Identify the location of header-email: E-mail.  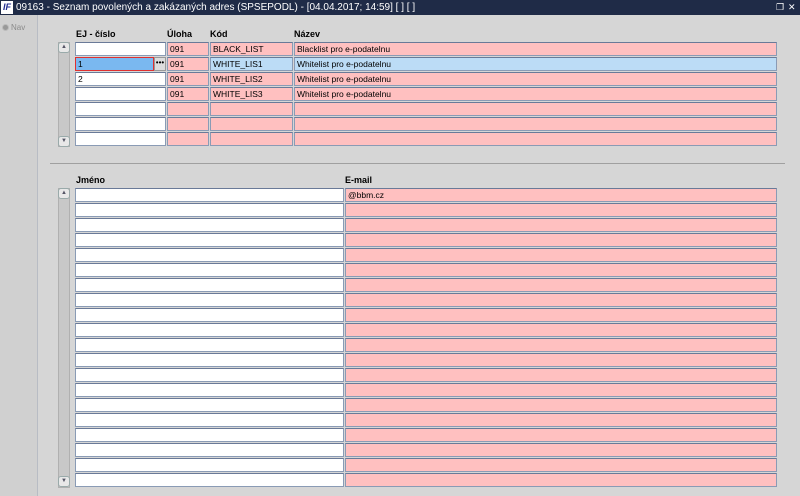
(359, 180).